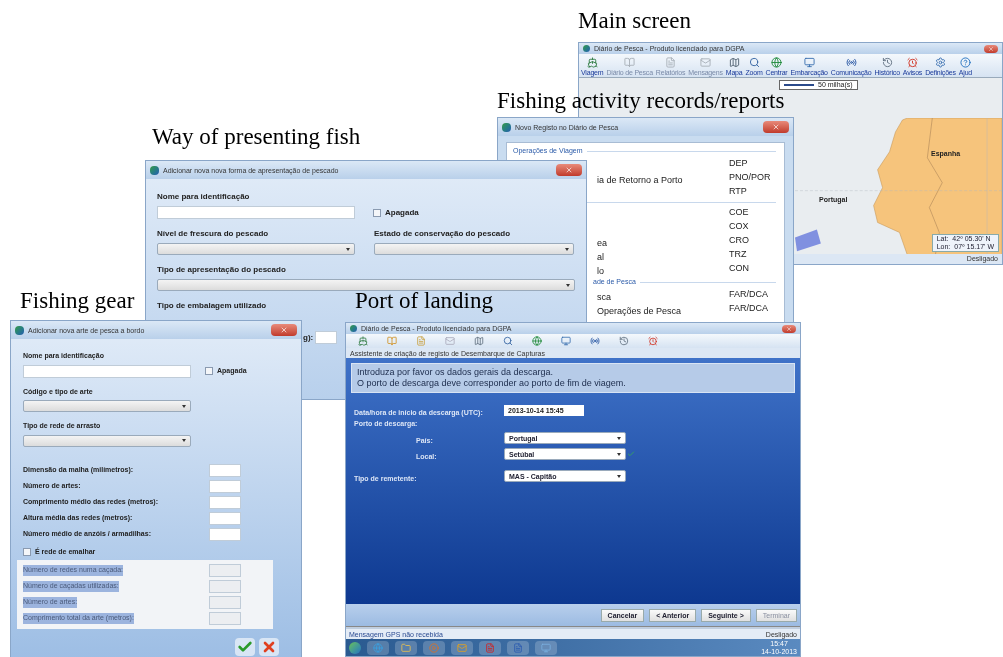 The width and height of the screenshot is (1003, 657). Describe the element at coordinates (739, 241) in the screenshot. I see `record-code: CRO` at that location.